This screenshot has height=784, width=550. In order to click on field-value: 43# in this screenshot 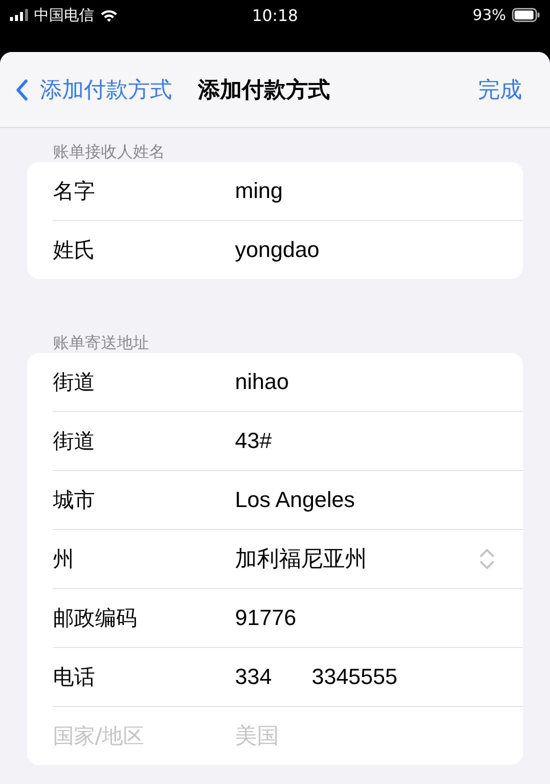, I will do `click(253, 441)`.